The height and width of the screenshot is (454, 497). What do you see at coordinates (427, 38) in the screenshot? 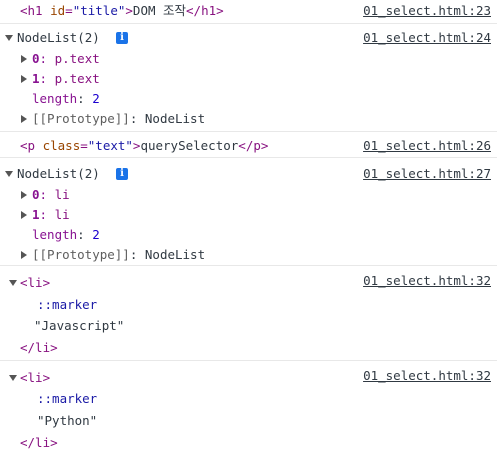
I see `source-link: 01_select.html:24` at bounding box center [427, 38].